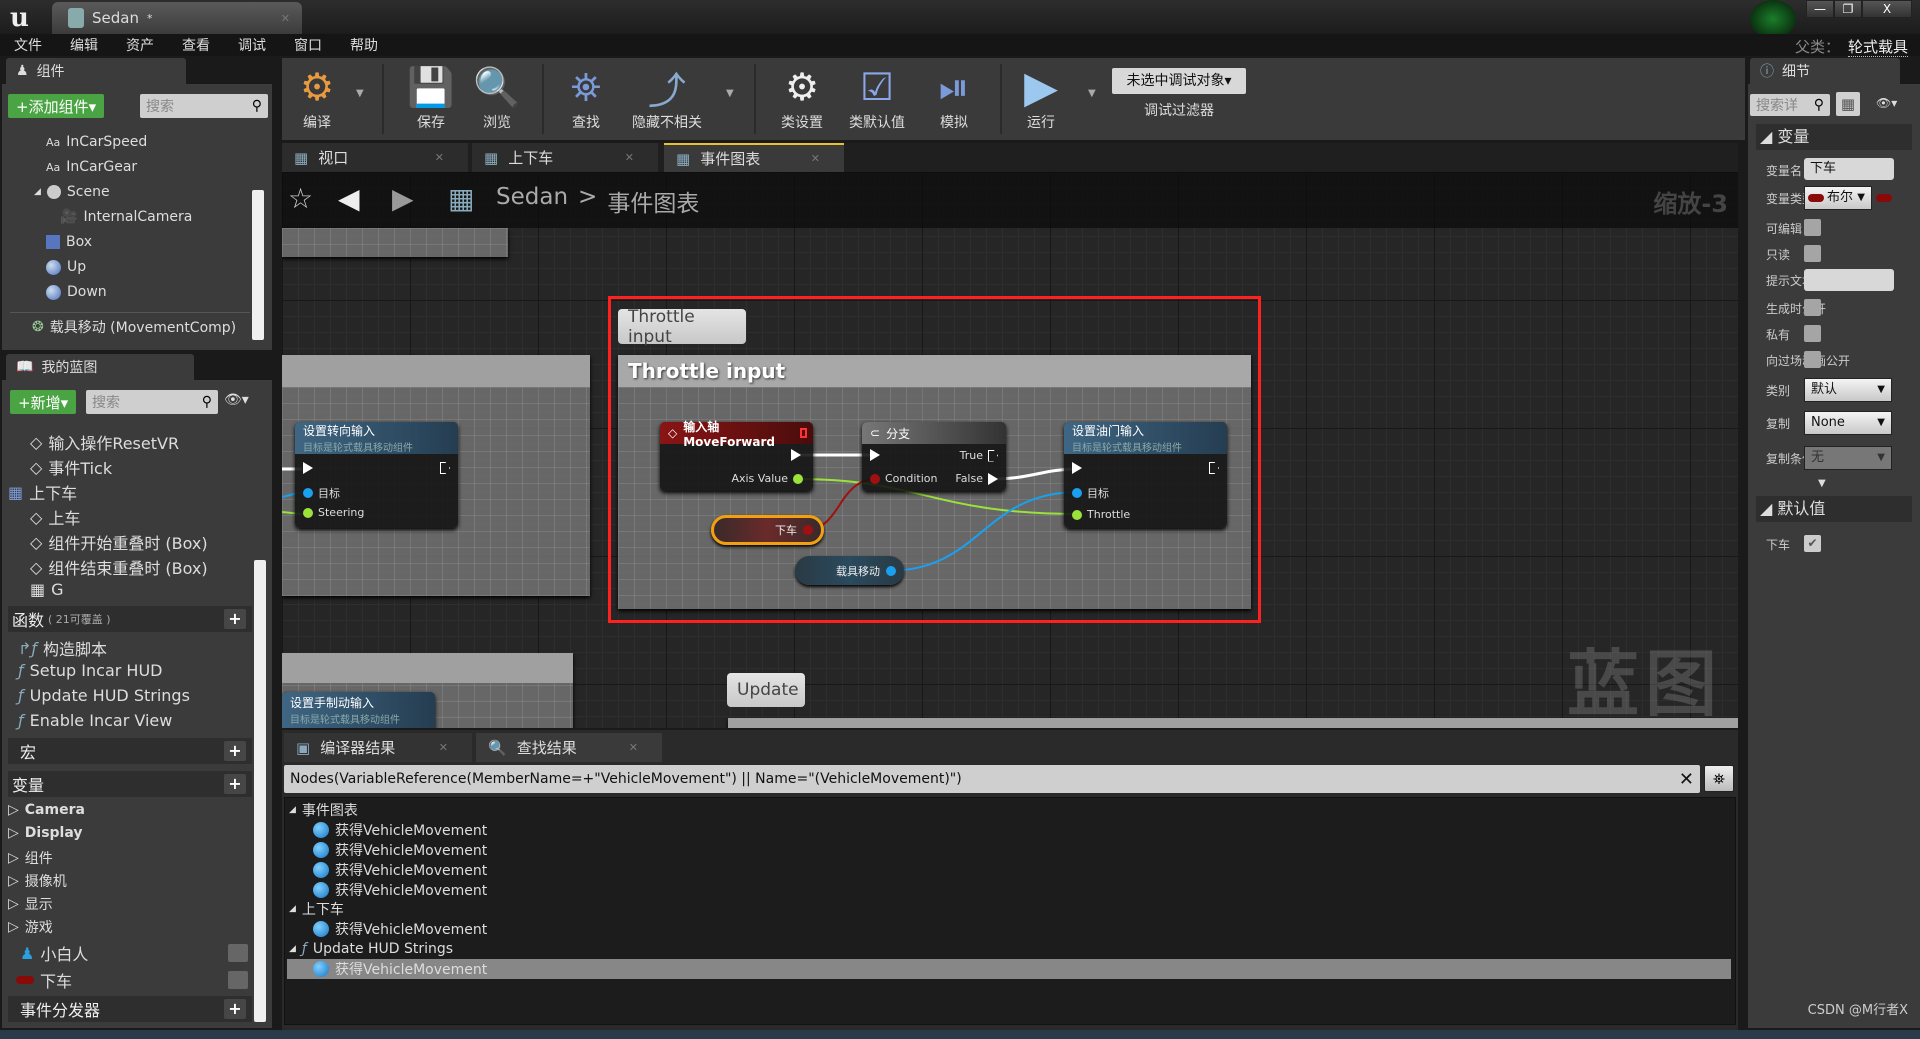 The width and height of the screenshot is (1920, 1039). I want to click on menu-window: 窗口, so click(308, 45).